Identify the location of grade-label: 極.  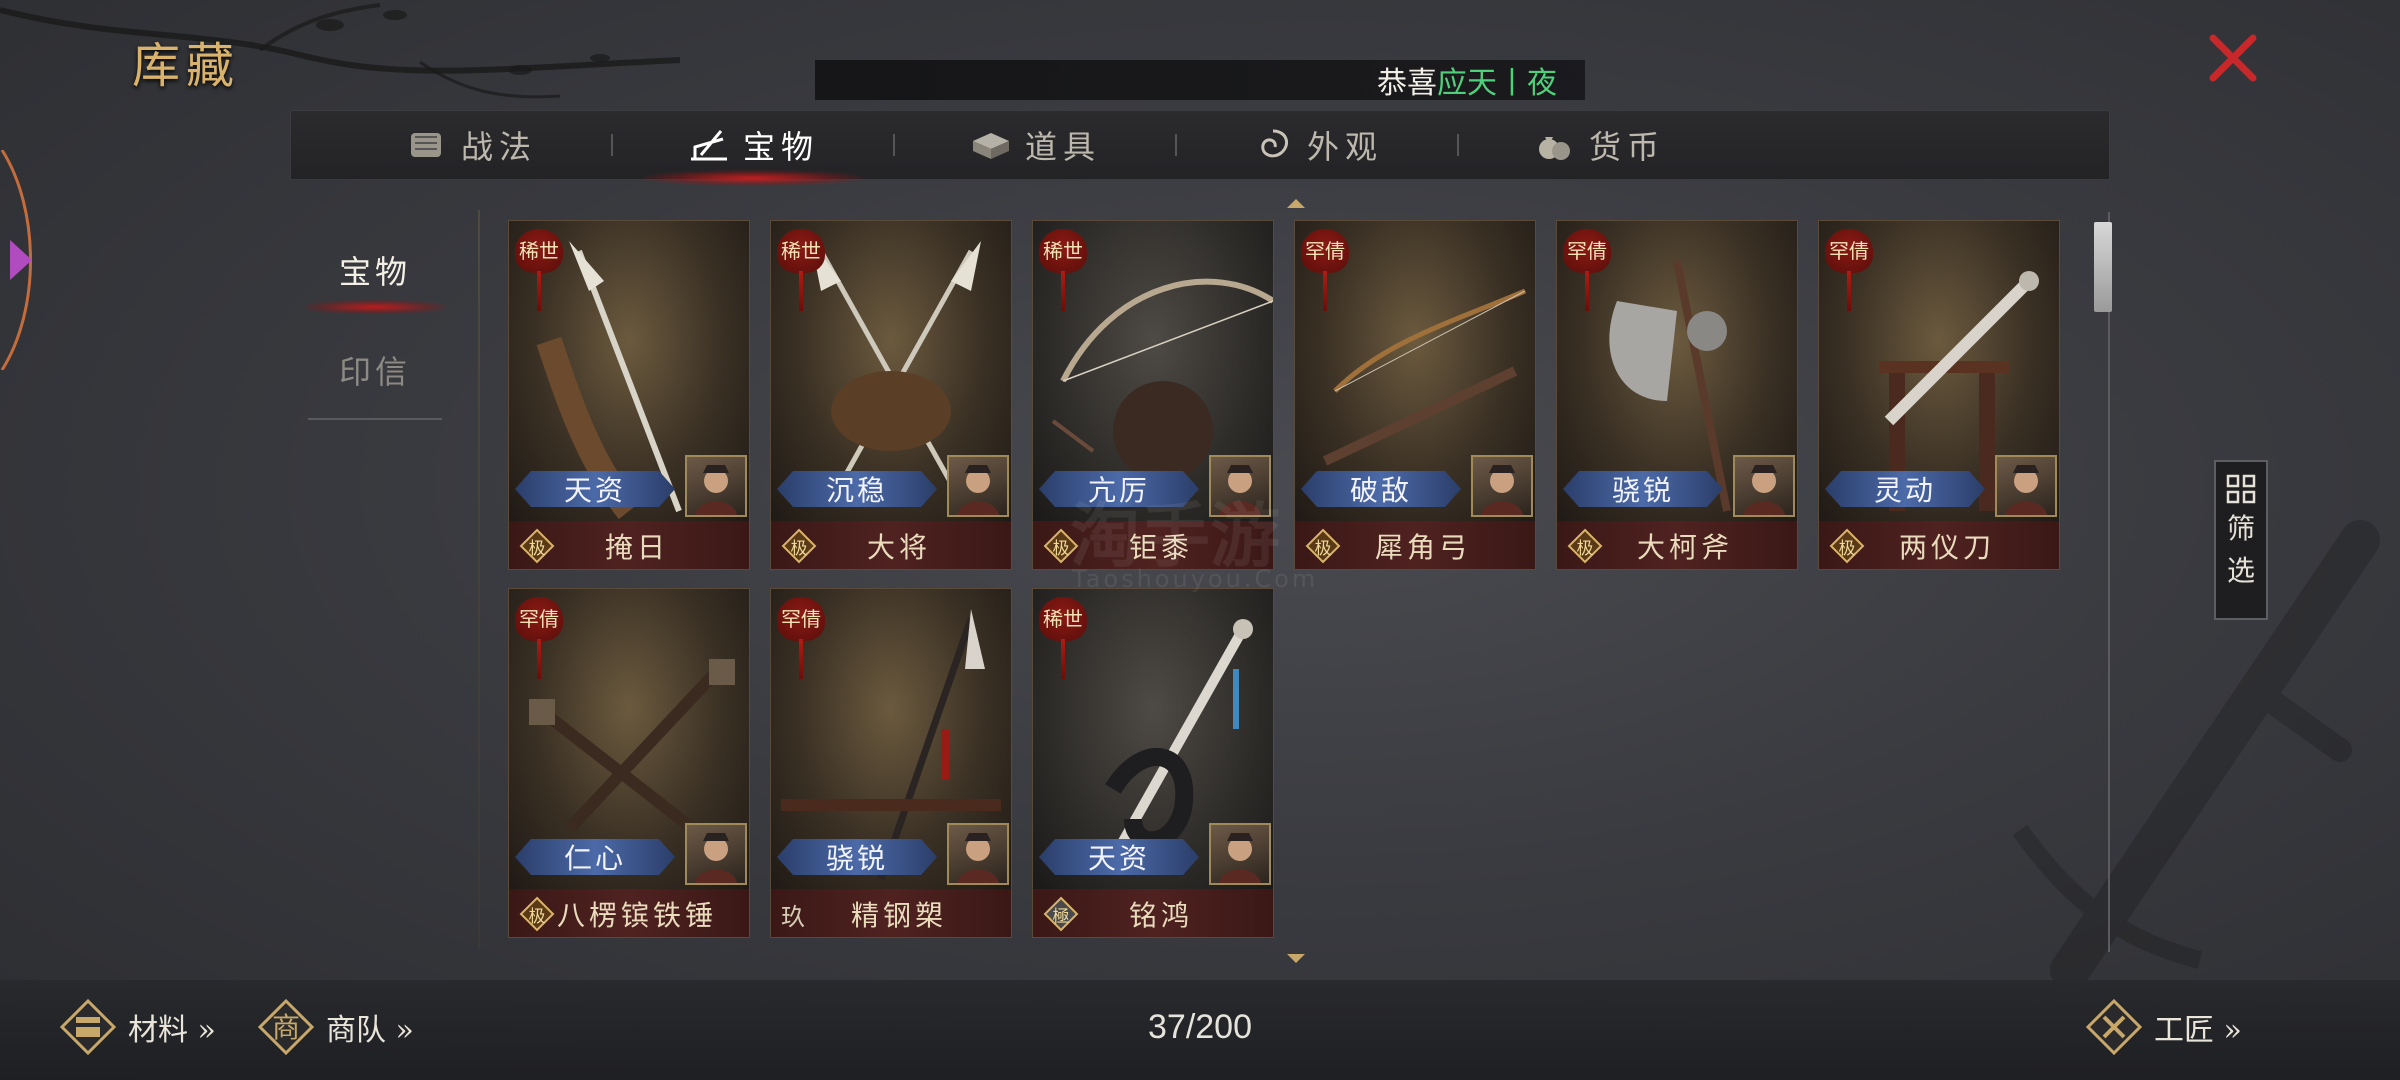
(1061, 916).